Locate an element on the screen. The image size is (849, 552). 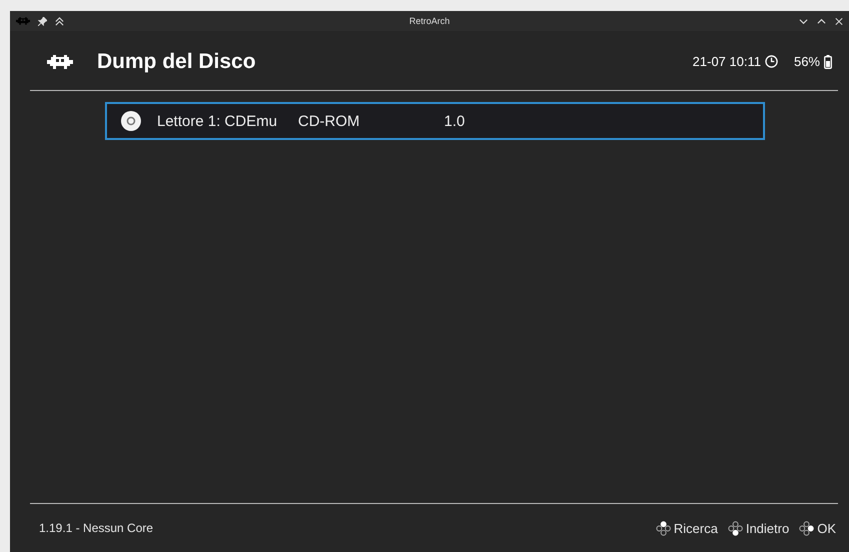
clock-text: 21-07 10:11 is located at coordinates (726, 61).